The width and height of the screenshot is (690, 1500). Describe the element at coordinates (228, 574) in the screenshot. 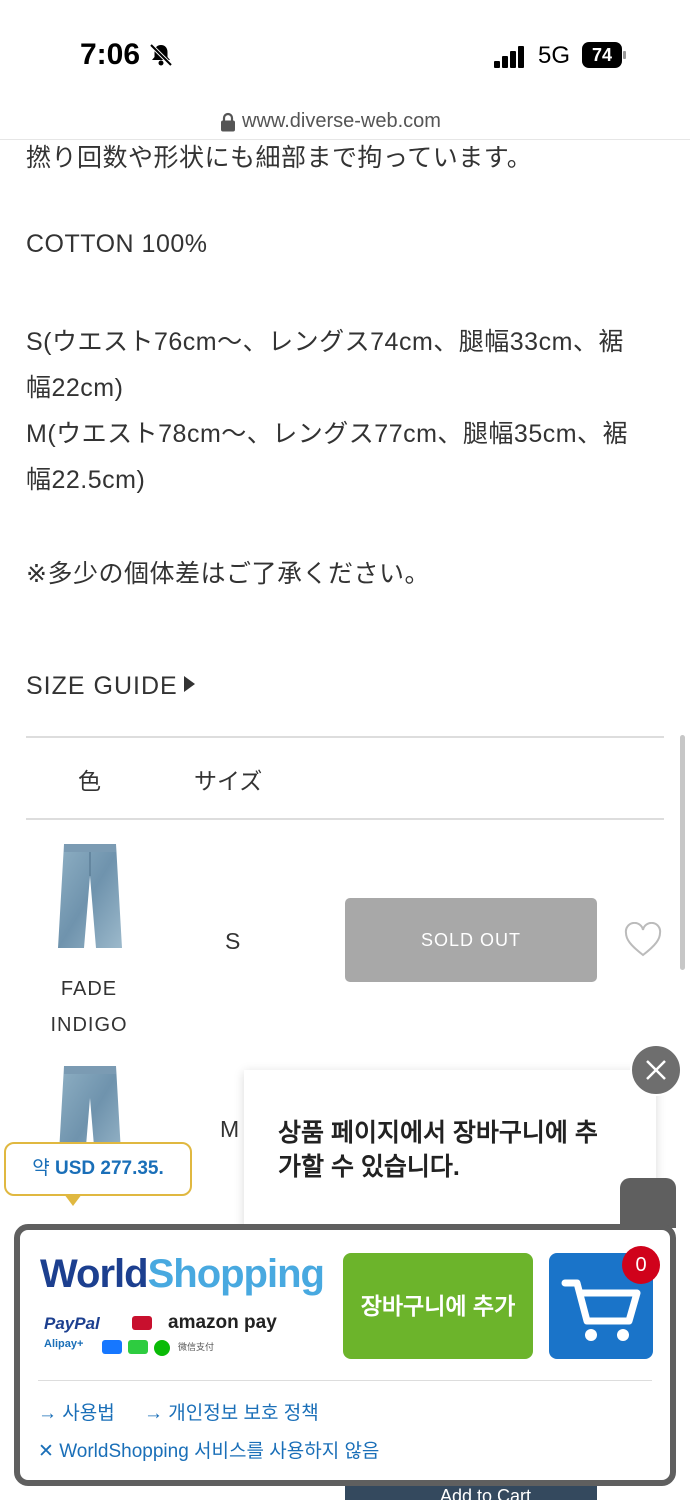

I see `individual-difference-note: ※多少の個体差はご了承ください。` at that location.